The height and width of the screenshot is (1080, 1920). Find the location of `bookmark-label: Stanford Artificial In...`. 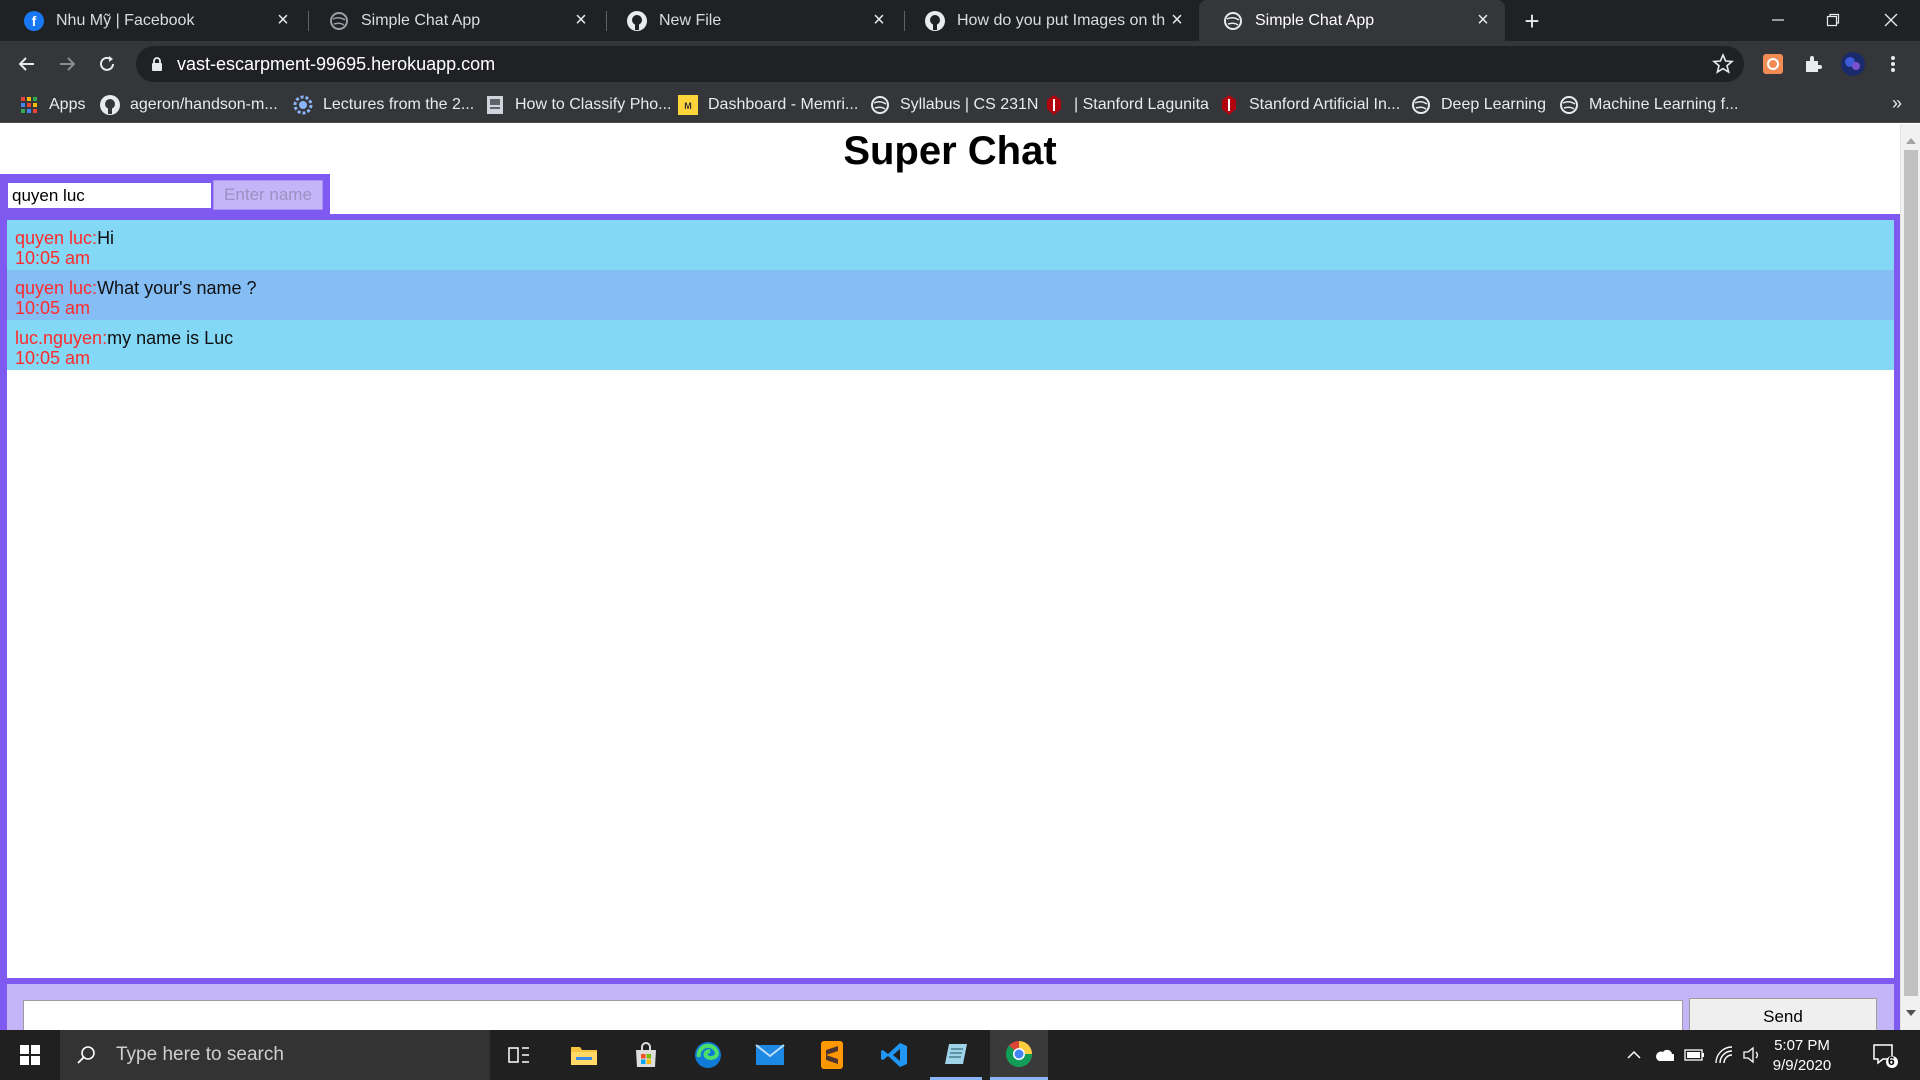

bookmark-label: Stanford Artificial In... is located at coordinates (1325, 104).